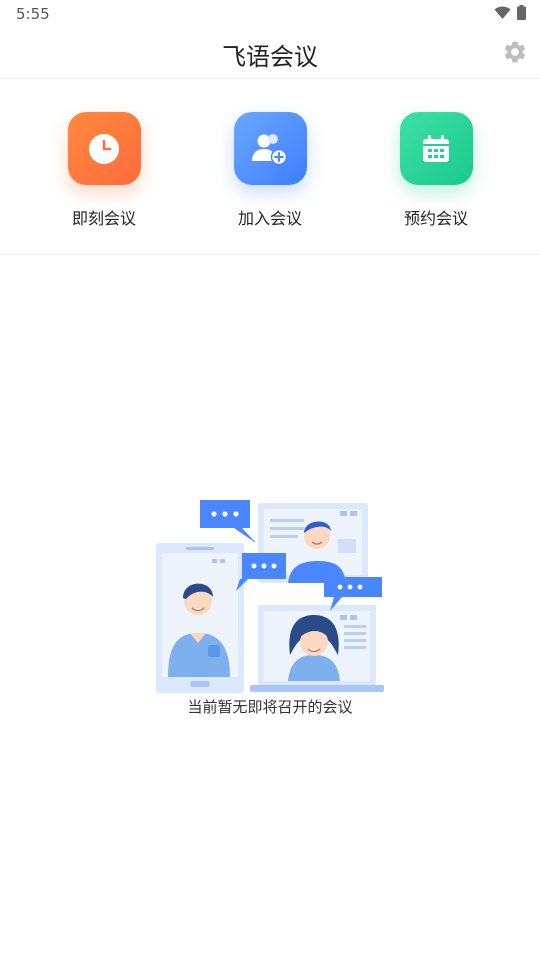 This screenshot has height=961, width=540. Describe the element at coordinates (435, 218) in the screenshot. I see `schedule-meeting-label: 预约会议` at that location.